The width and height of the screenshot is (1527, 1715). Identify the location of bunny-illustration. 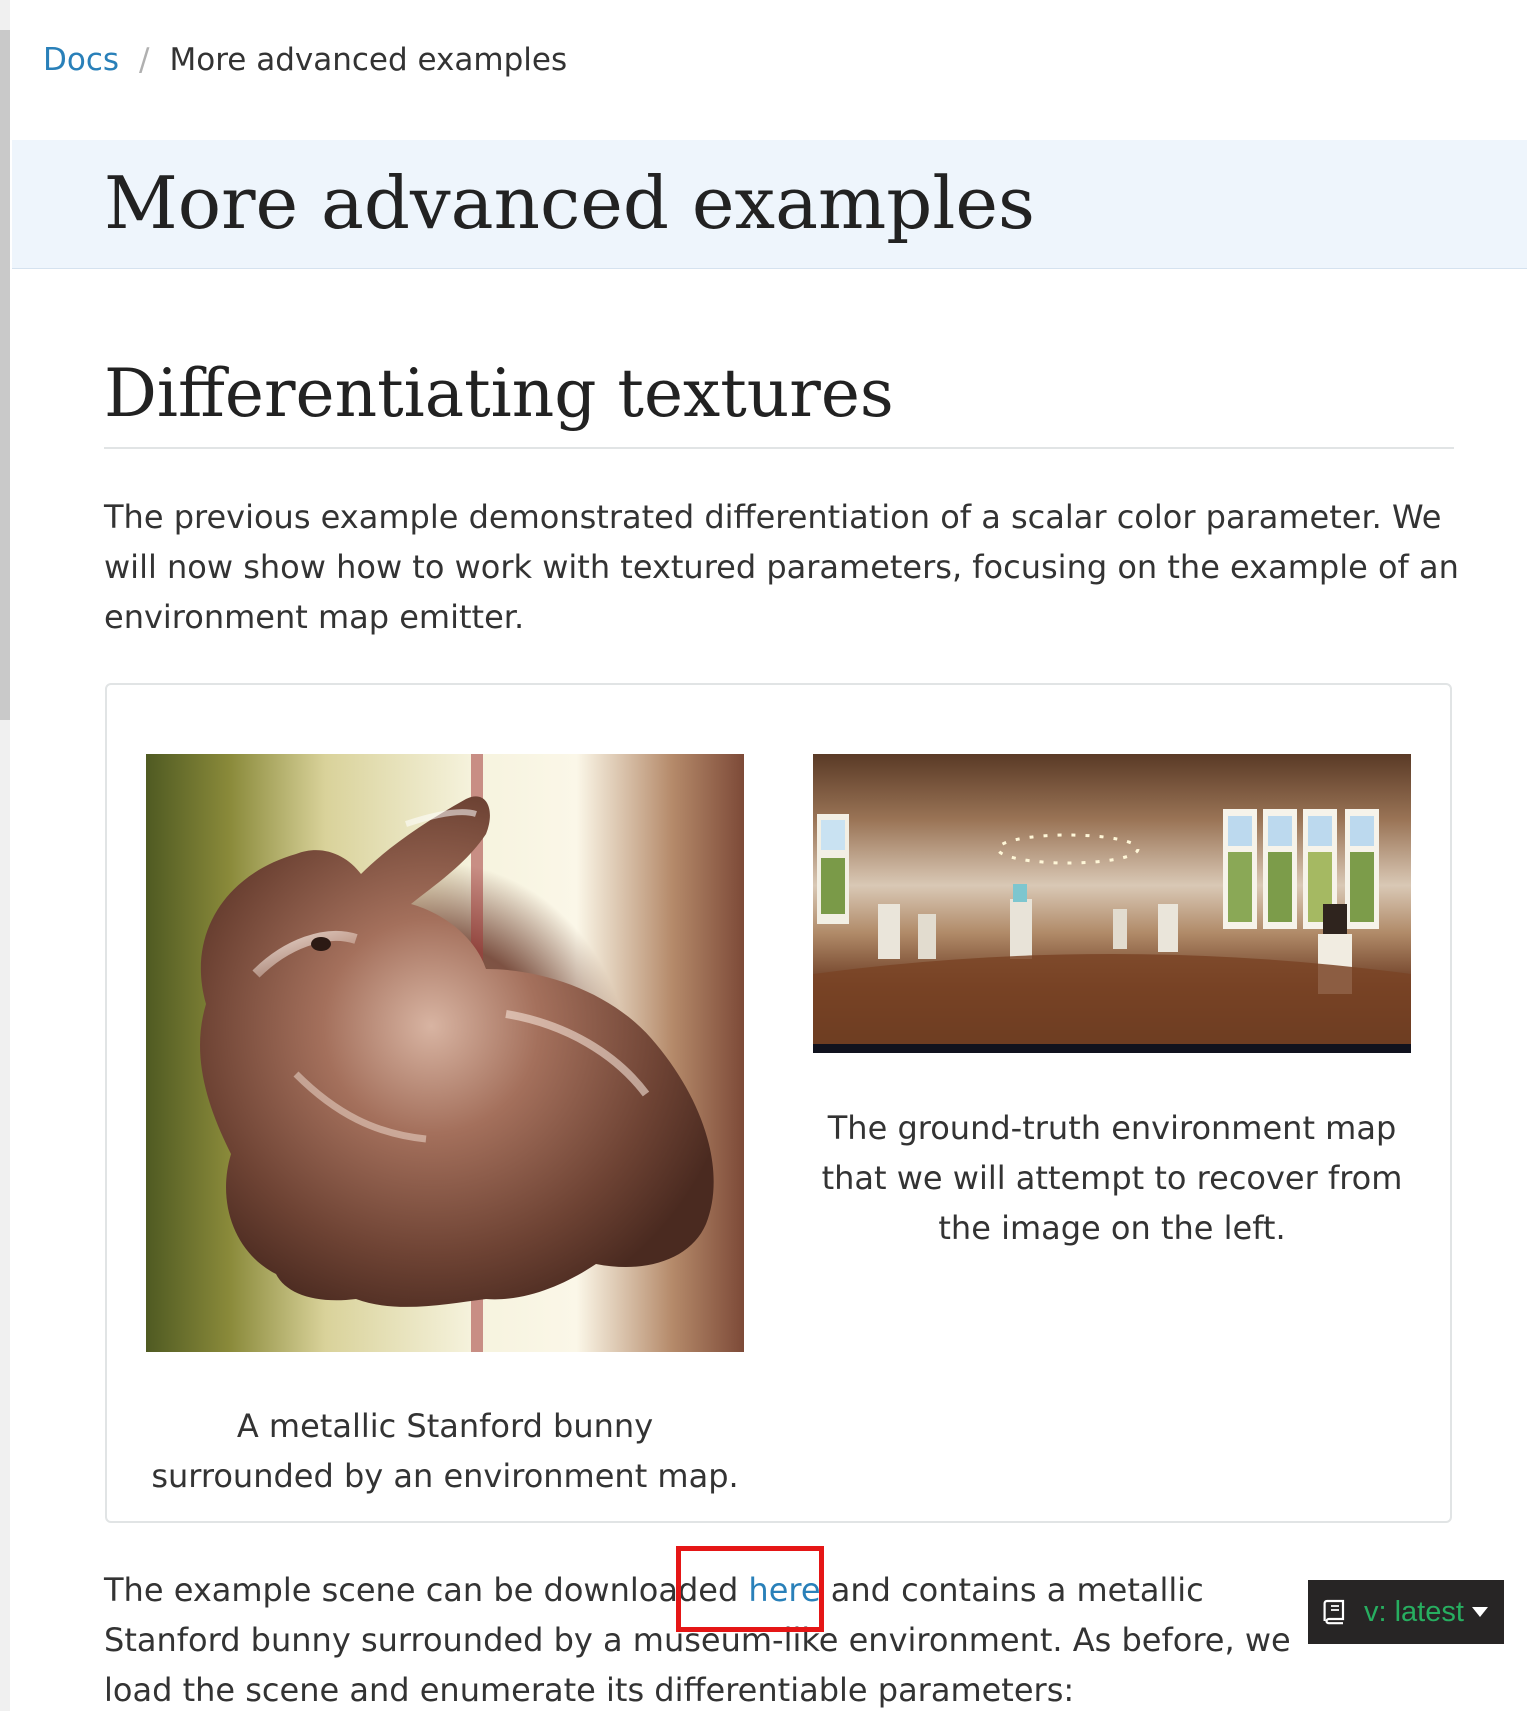
(457, 1053).